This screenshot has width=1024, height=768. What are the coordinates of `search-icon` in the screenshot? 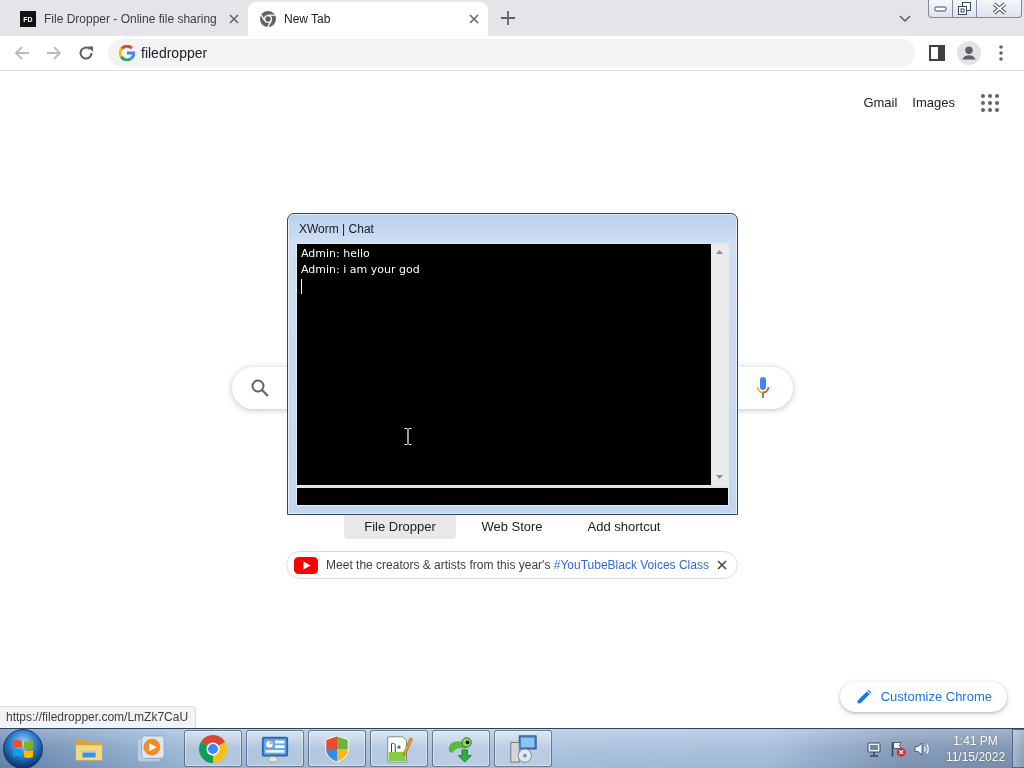 It's located at (259, 388).